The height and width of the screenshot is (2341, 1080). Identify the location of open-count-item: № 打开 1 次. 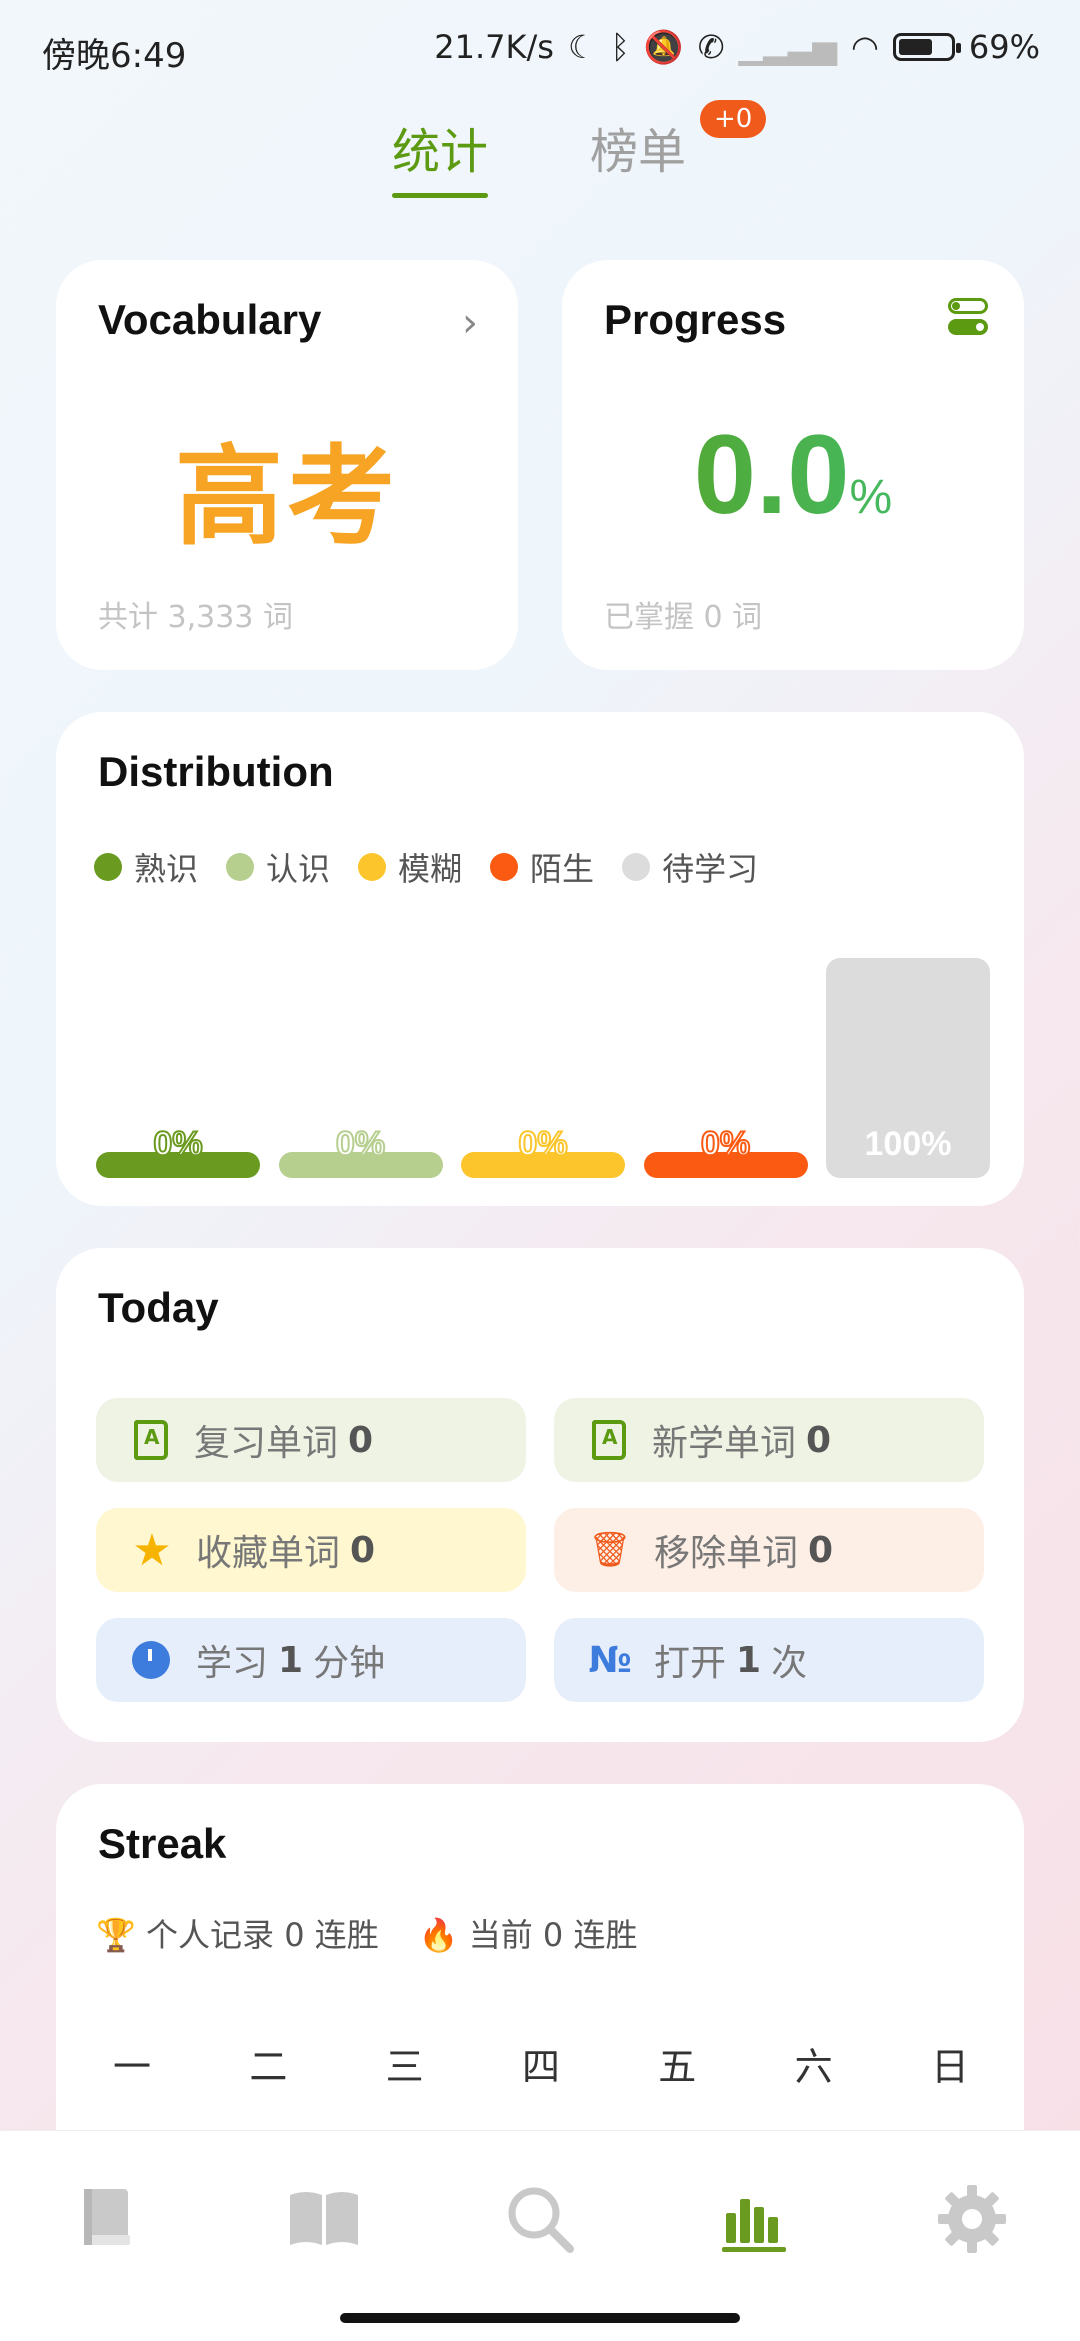
(769, 1660).